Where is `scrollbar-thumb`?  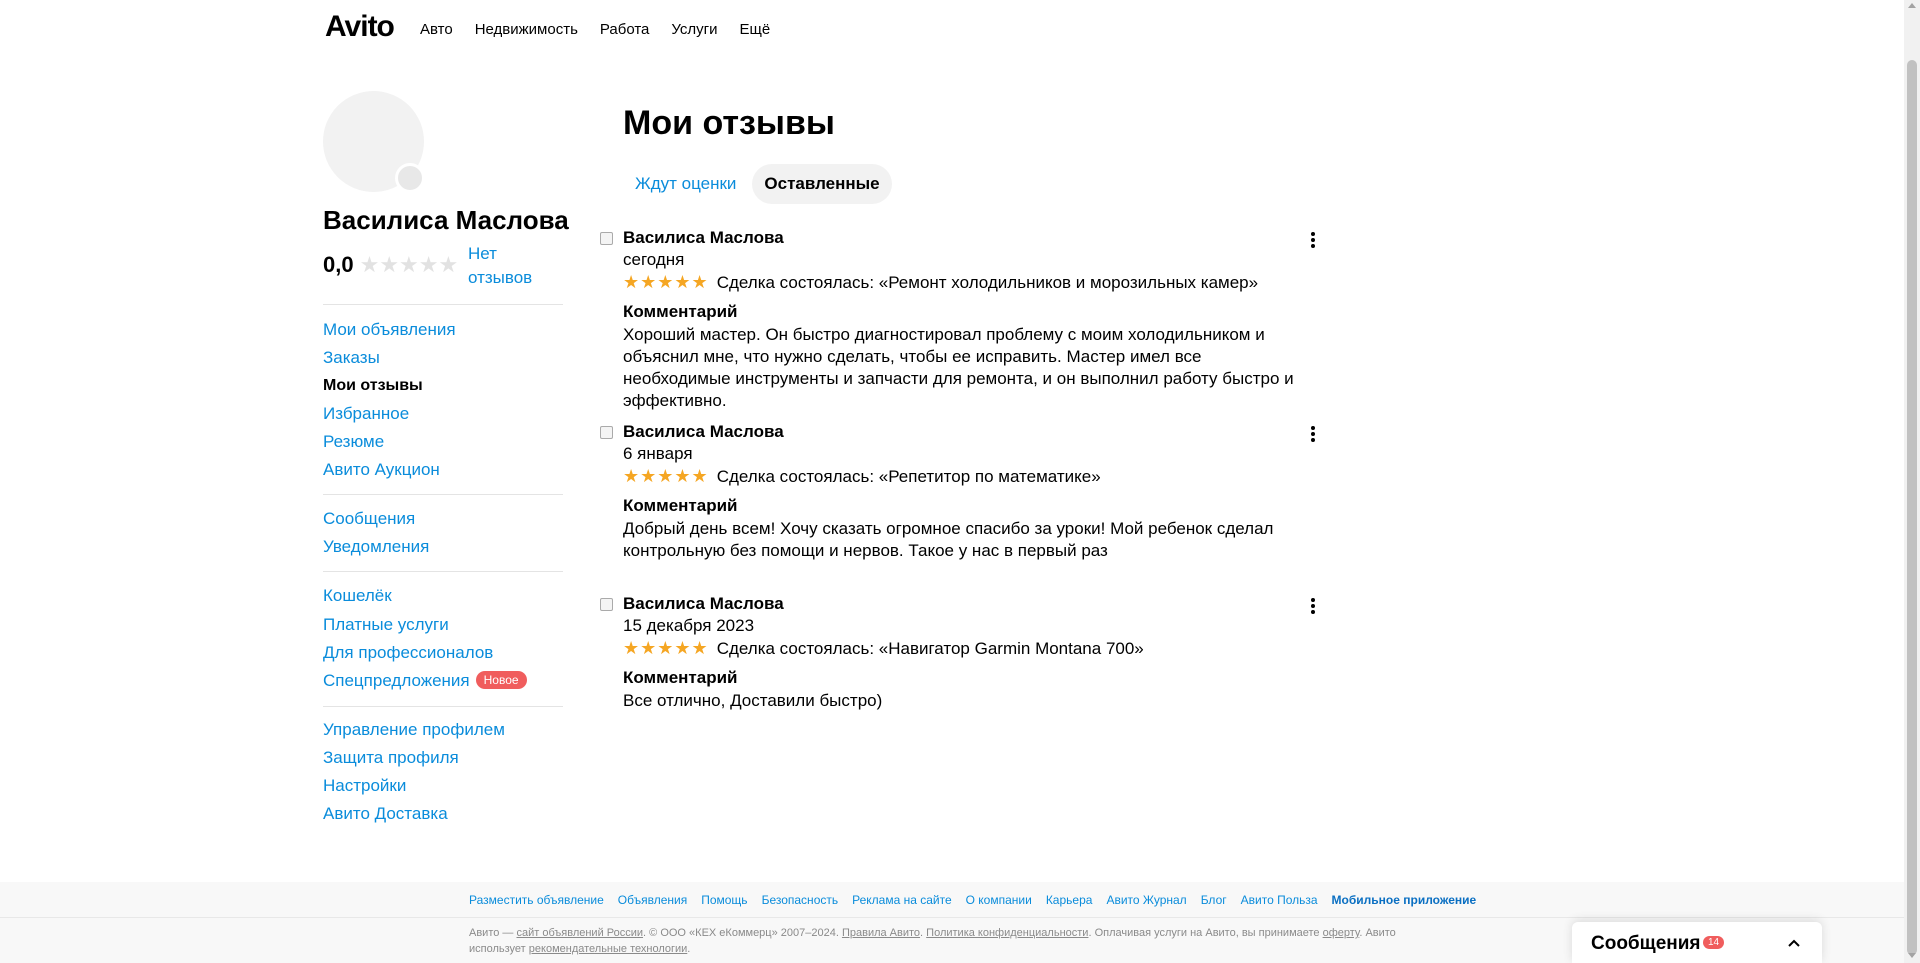 scrollbar-thumb is located at coordinates (1912, 507).